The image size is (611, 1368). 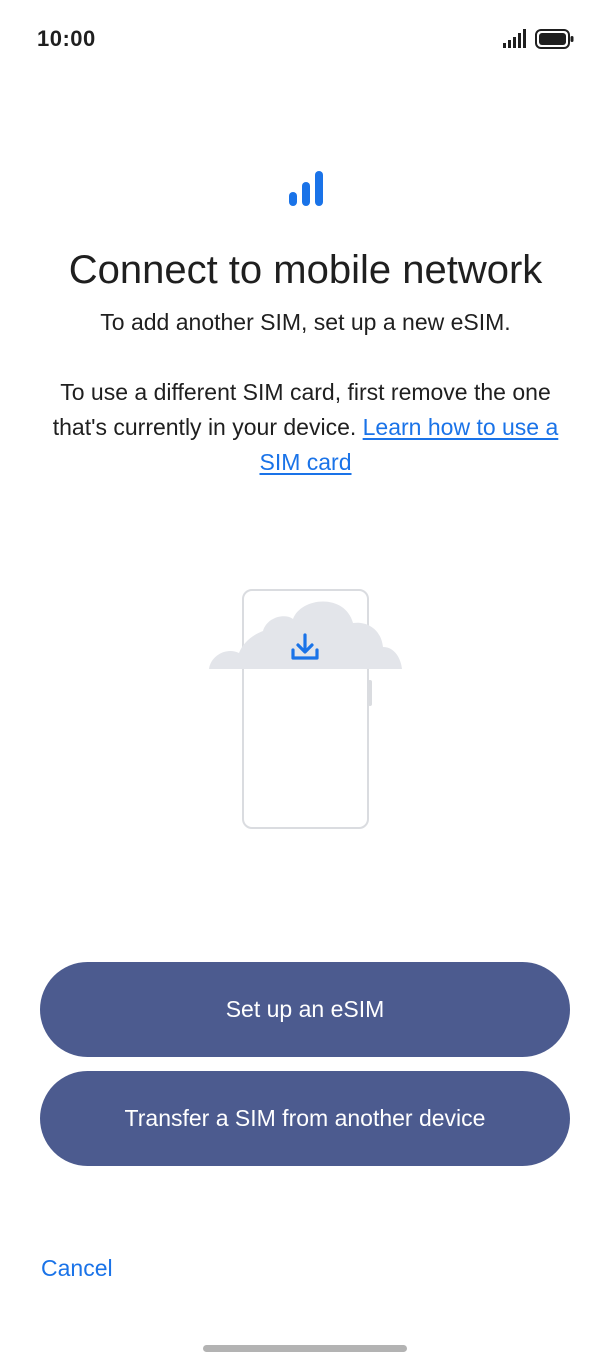 What do you see at coordinates (307, 189) in the screenshot?
I see `mobile-network-signal-icon` at bounding box center [307, 189].